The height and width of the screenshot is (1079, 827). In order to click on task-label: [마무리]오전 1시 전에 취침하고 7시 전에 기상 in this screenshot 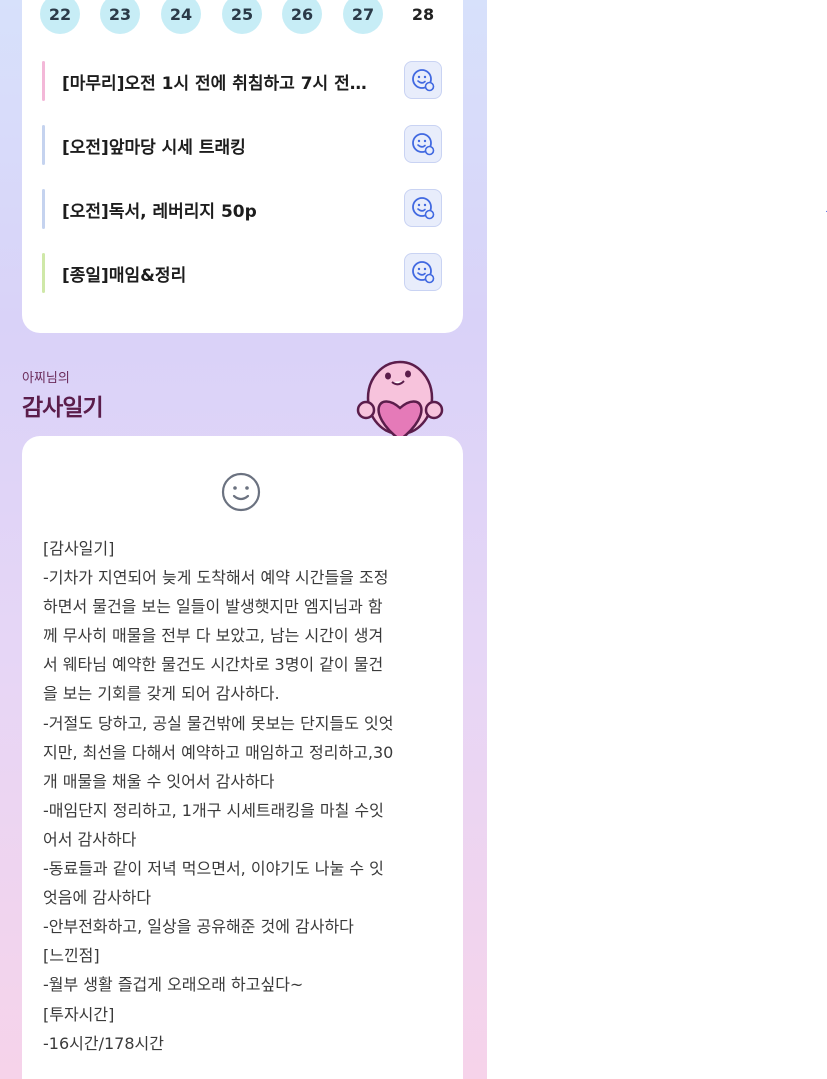, I will do `click(222, 84)`.